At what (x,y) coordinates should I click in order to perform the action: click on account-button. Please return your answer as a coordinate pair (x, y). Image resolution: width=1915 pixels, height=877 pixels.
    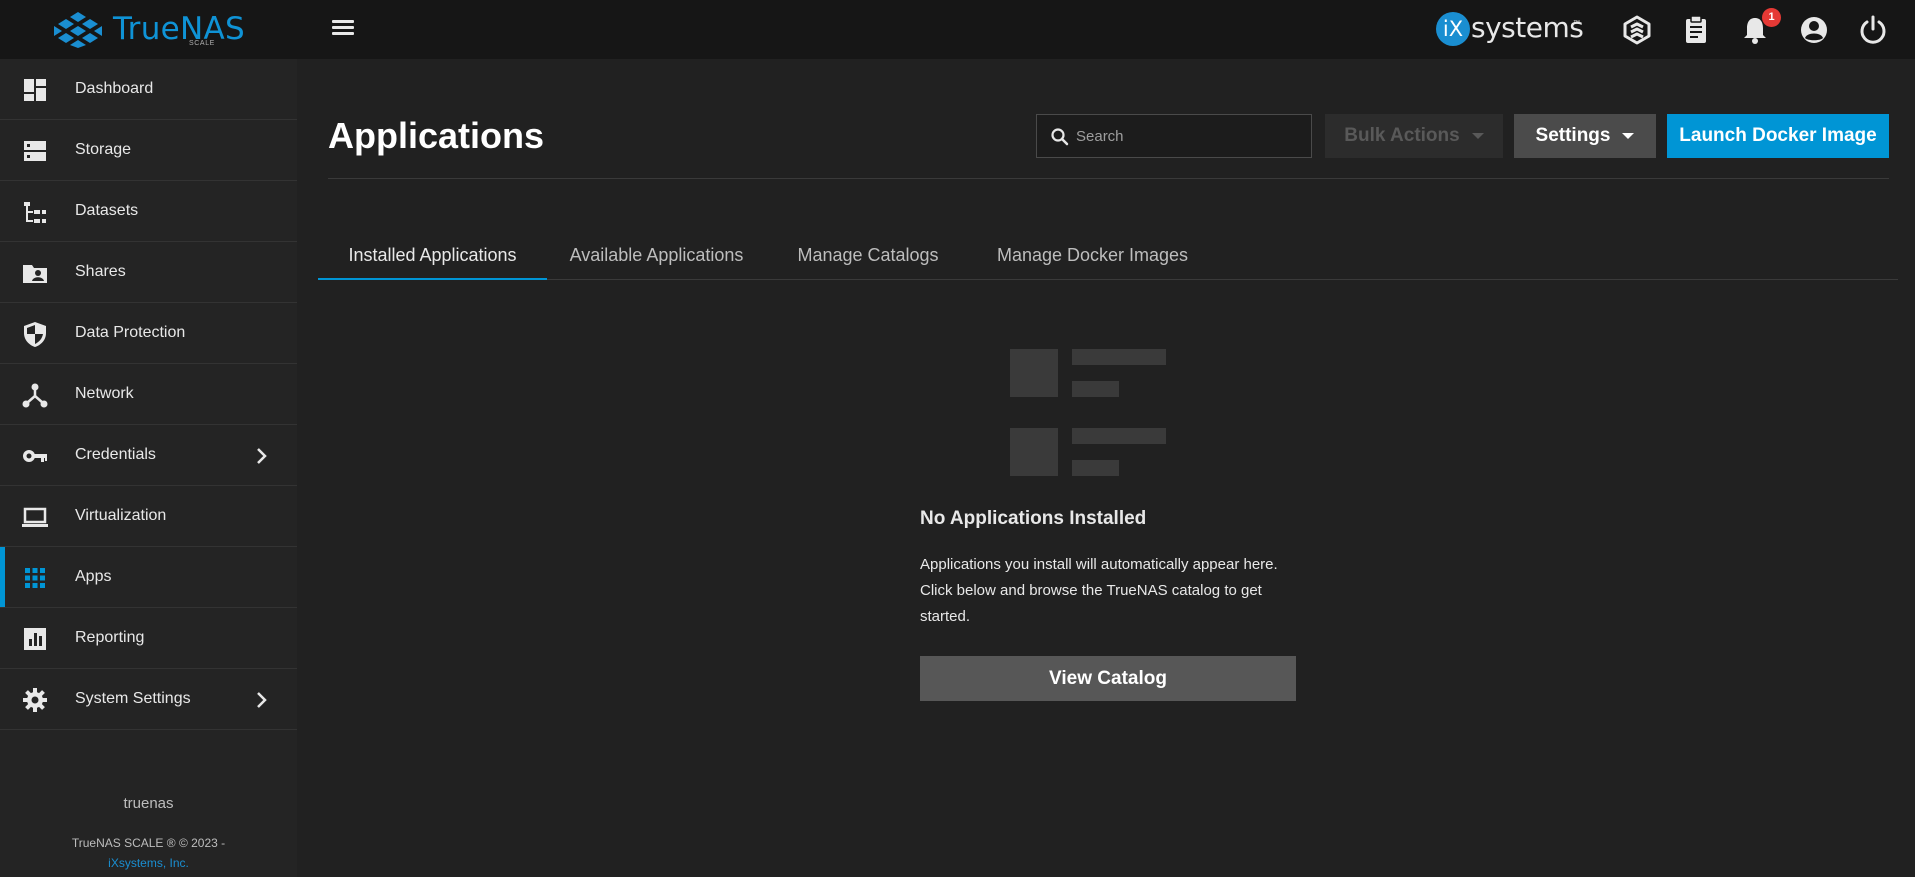
    Looking at the image, I should click on (1814, 30).